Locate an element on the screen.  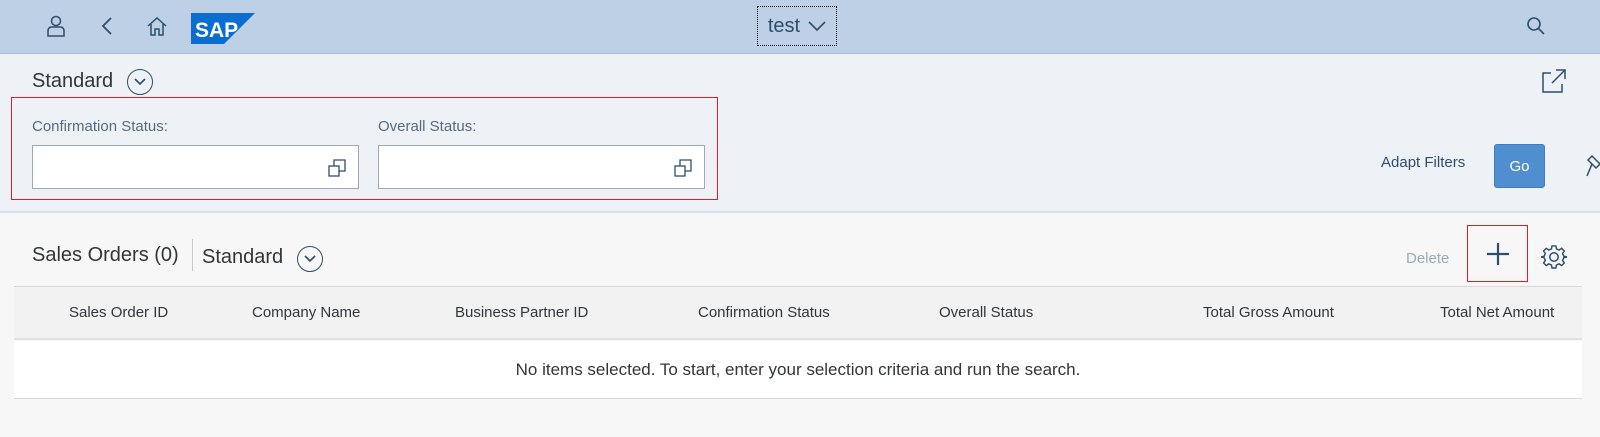
settings-icon is located at coordinates (1554, 257).